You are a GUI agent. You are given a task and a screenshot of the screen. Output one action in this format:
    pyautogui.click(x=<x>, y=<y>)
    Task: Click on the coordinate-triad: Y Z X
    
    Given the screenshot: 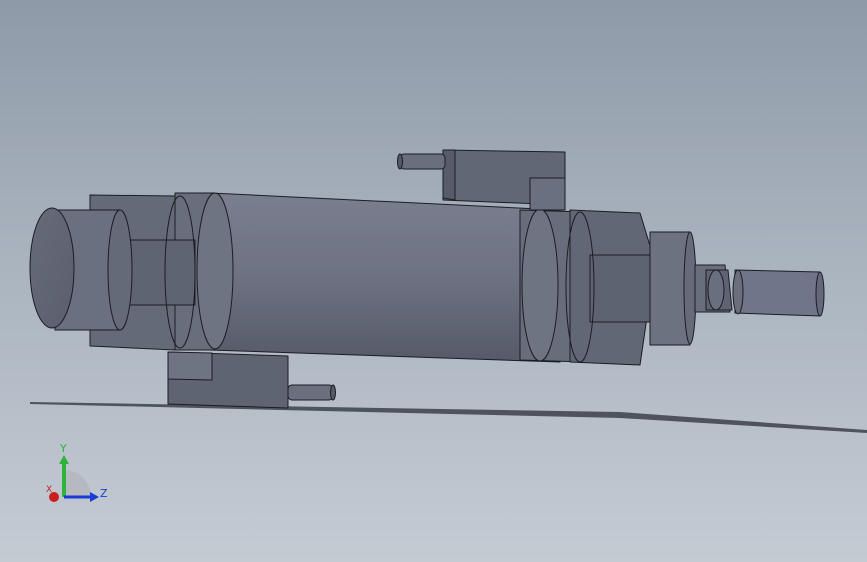 What is the action you would take?
    pyautogui.click(x=77, y=475)
    